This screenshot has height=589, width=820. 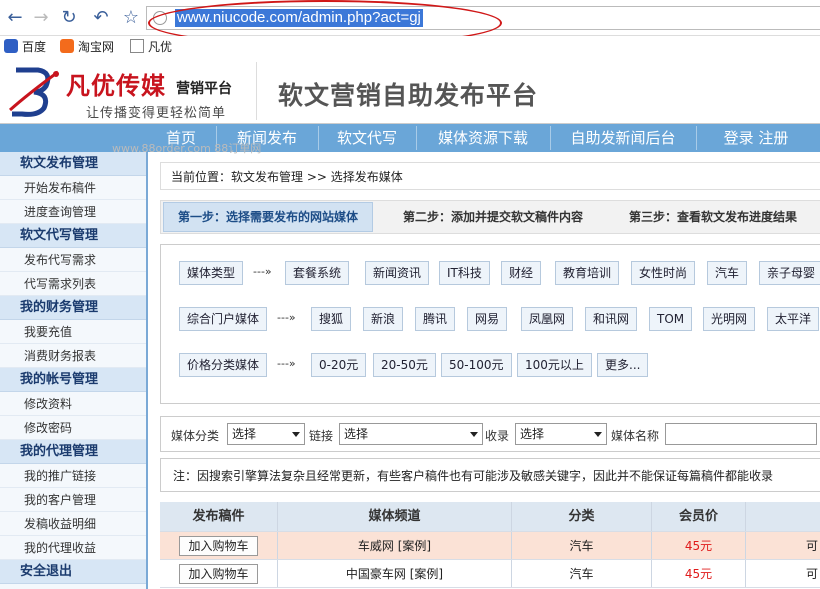 I want to click on sidebar-item-edit-profile: 修改资料, so click(x=73, y=404).